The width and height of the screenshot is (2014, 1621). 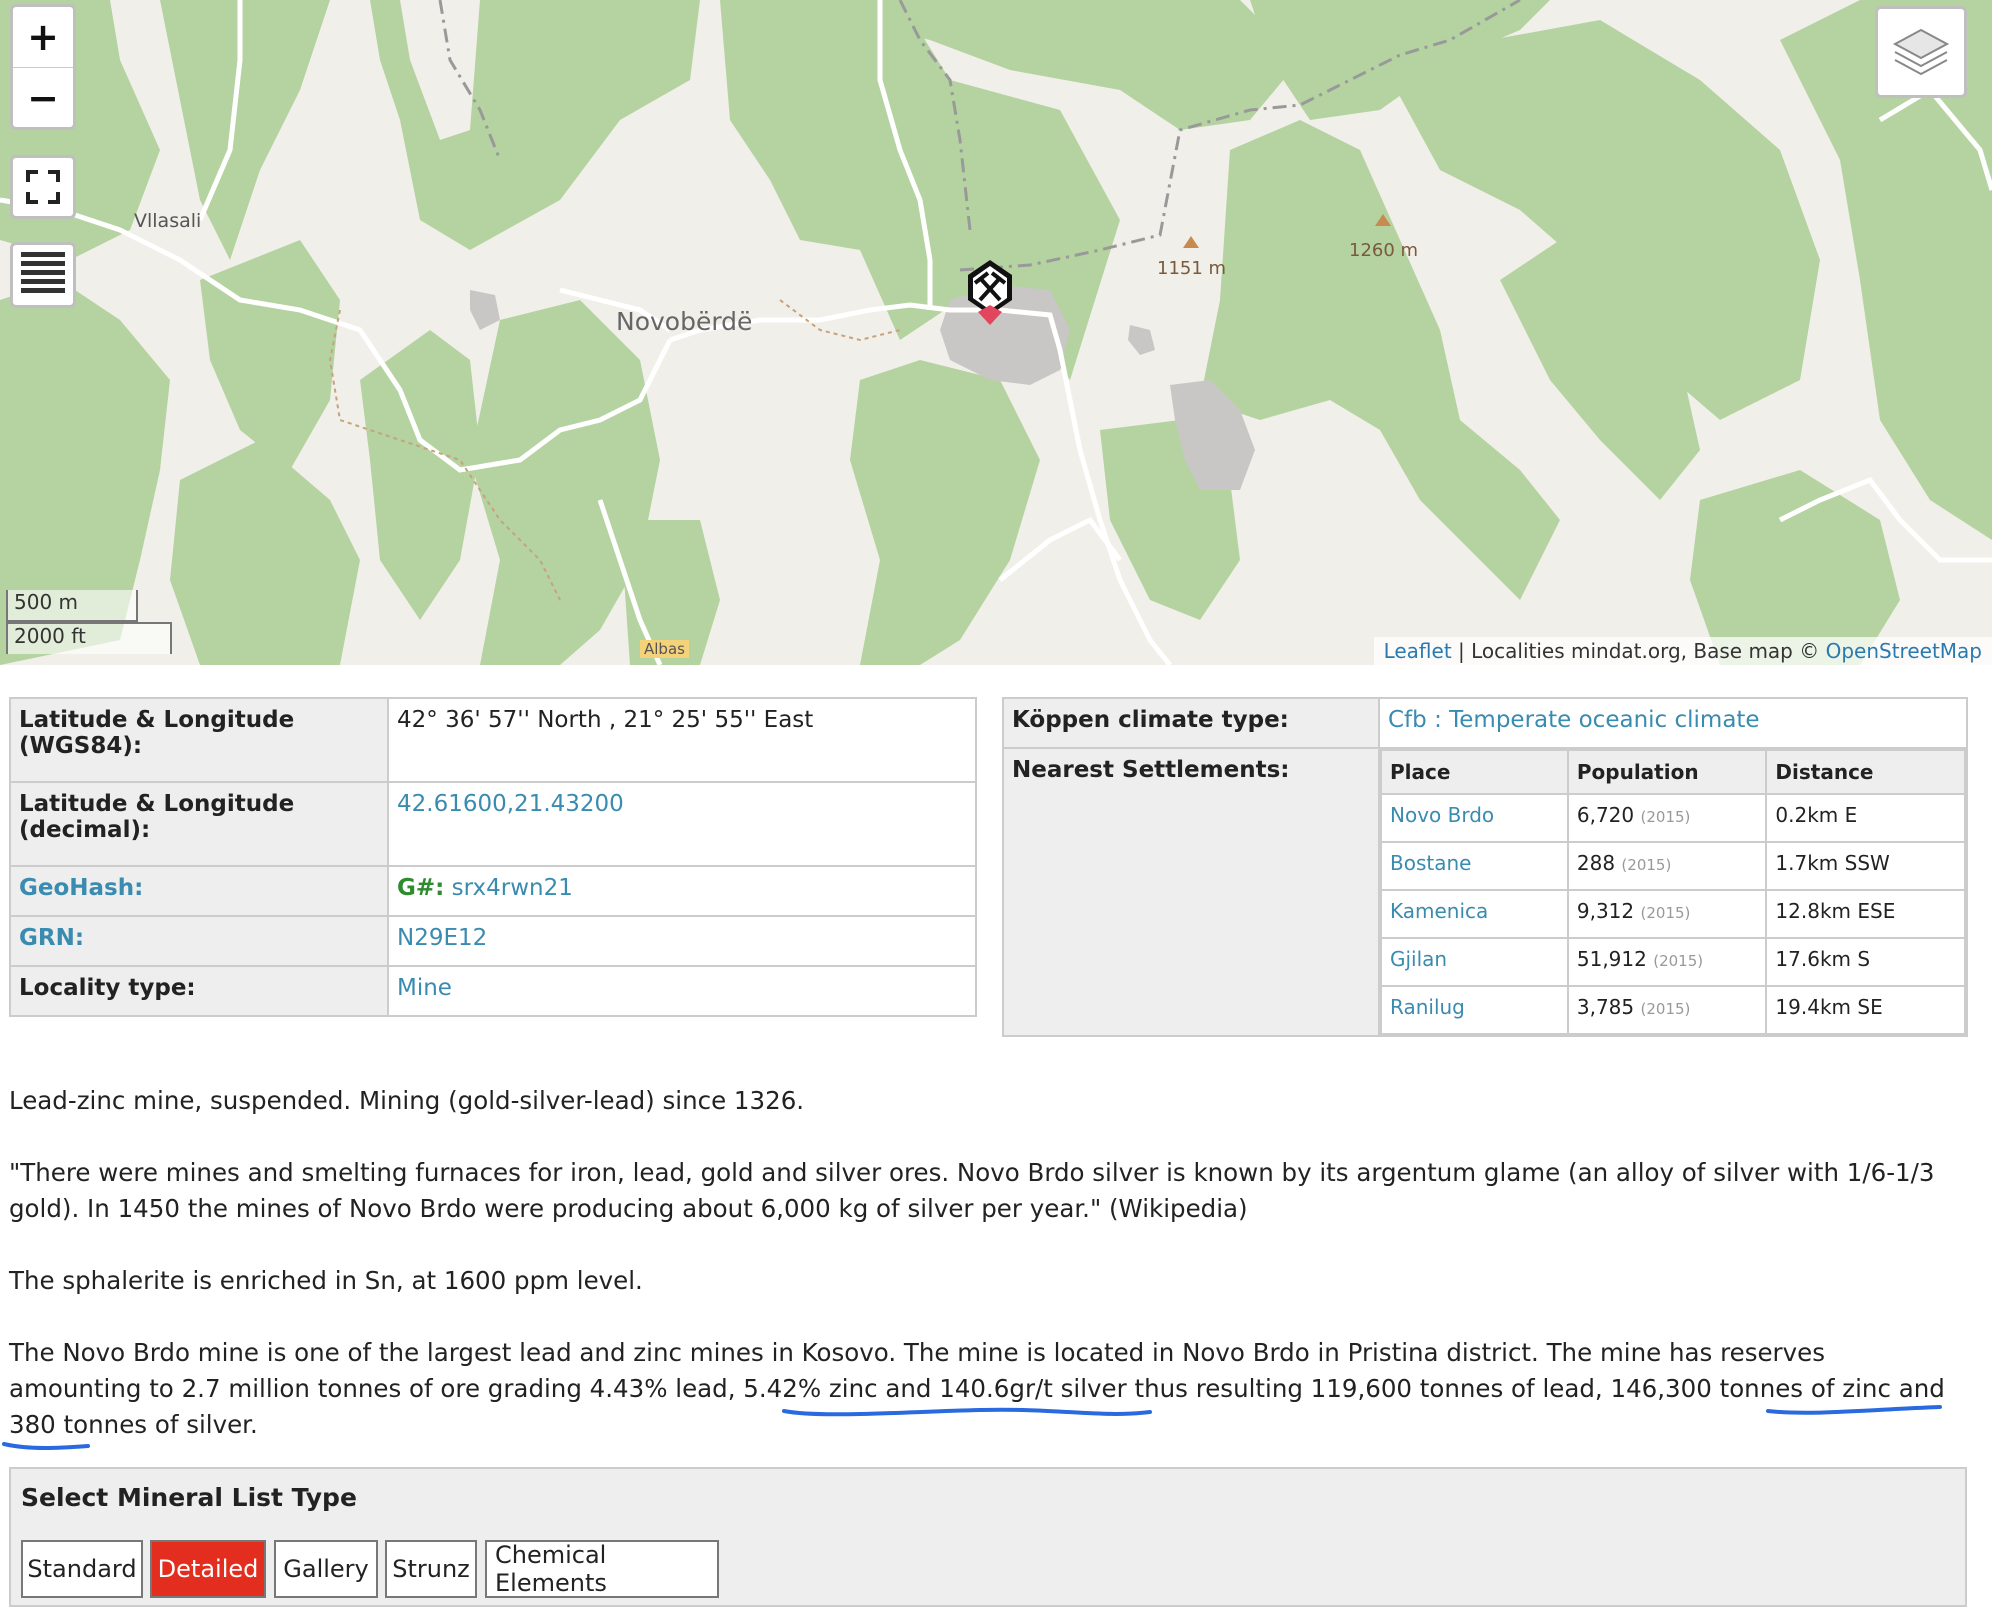 I want to click on koppen-link: Cfb : Temperate oceanic climate, so click(x=1574, y=720).